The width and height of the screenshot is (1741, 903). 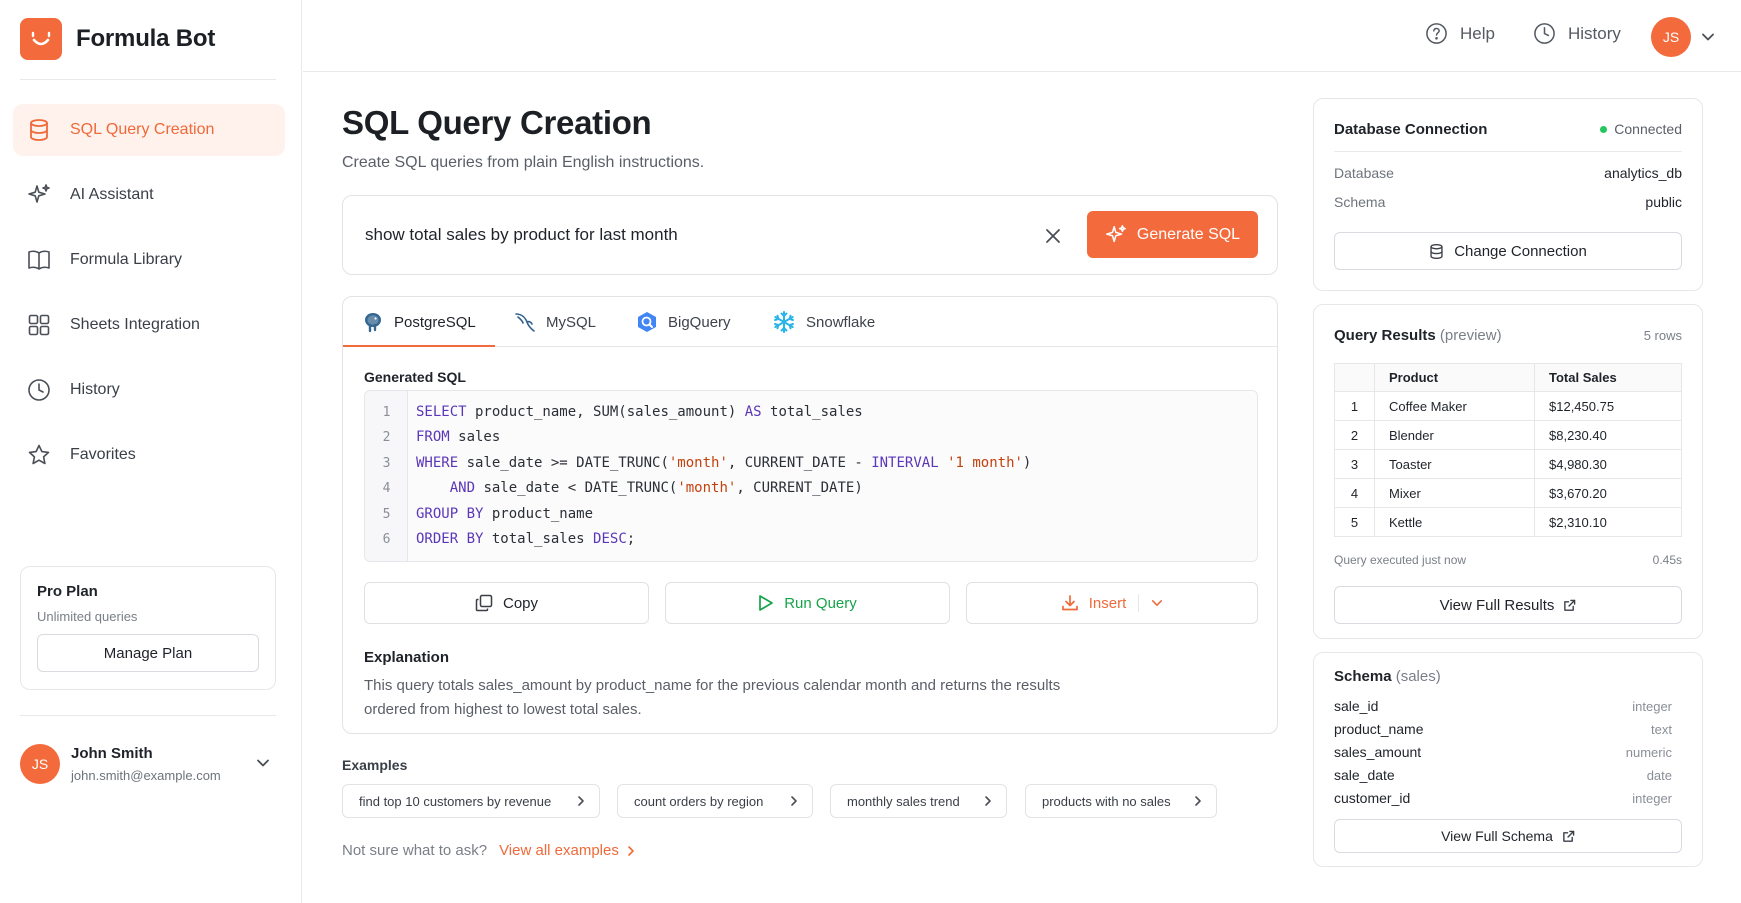 What do you see at coordinates (1508, 493) in the screenshot?
I see `table-row: 4 Mixer $3,670.20` at bounding box center [1508, 493].